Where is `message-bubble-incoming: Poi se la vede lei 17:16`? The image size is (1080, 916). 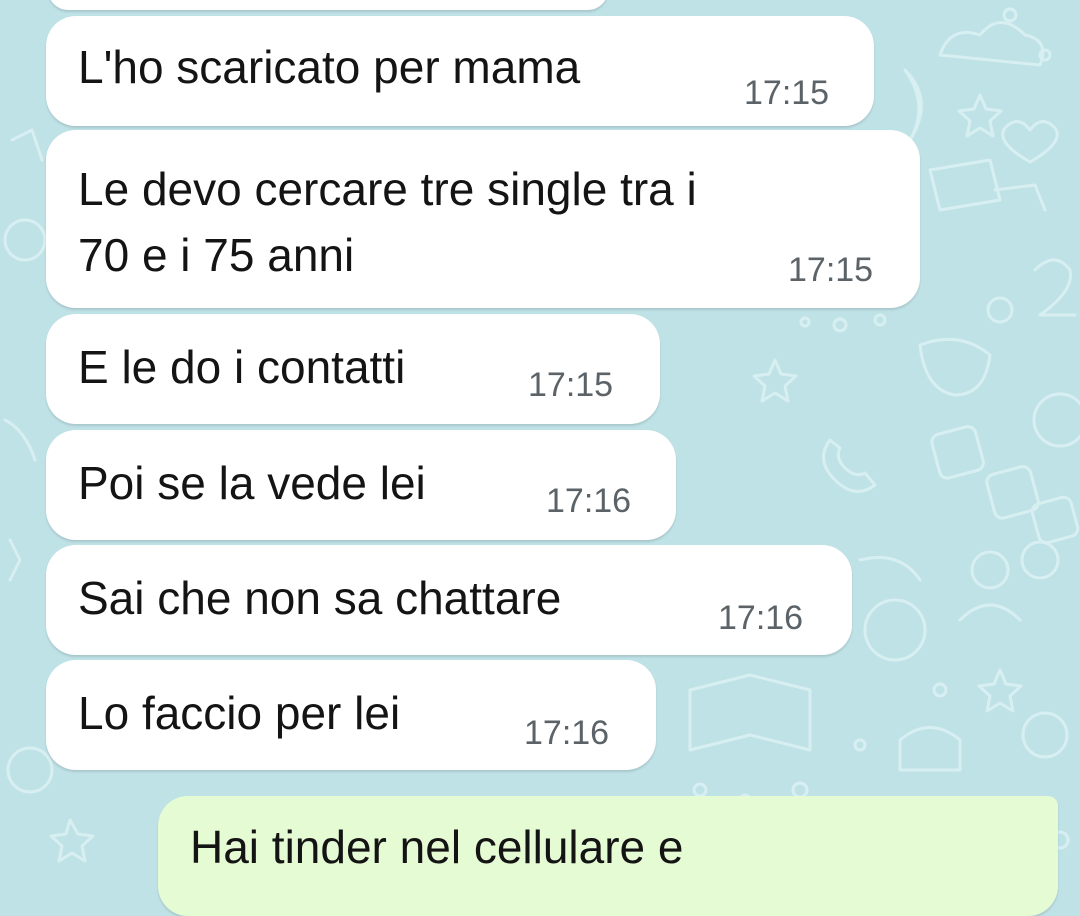
message-bubble-incoming: Poi se la vede lei 17:16 is located at coordinates (361, 485).